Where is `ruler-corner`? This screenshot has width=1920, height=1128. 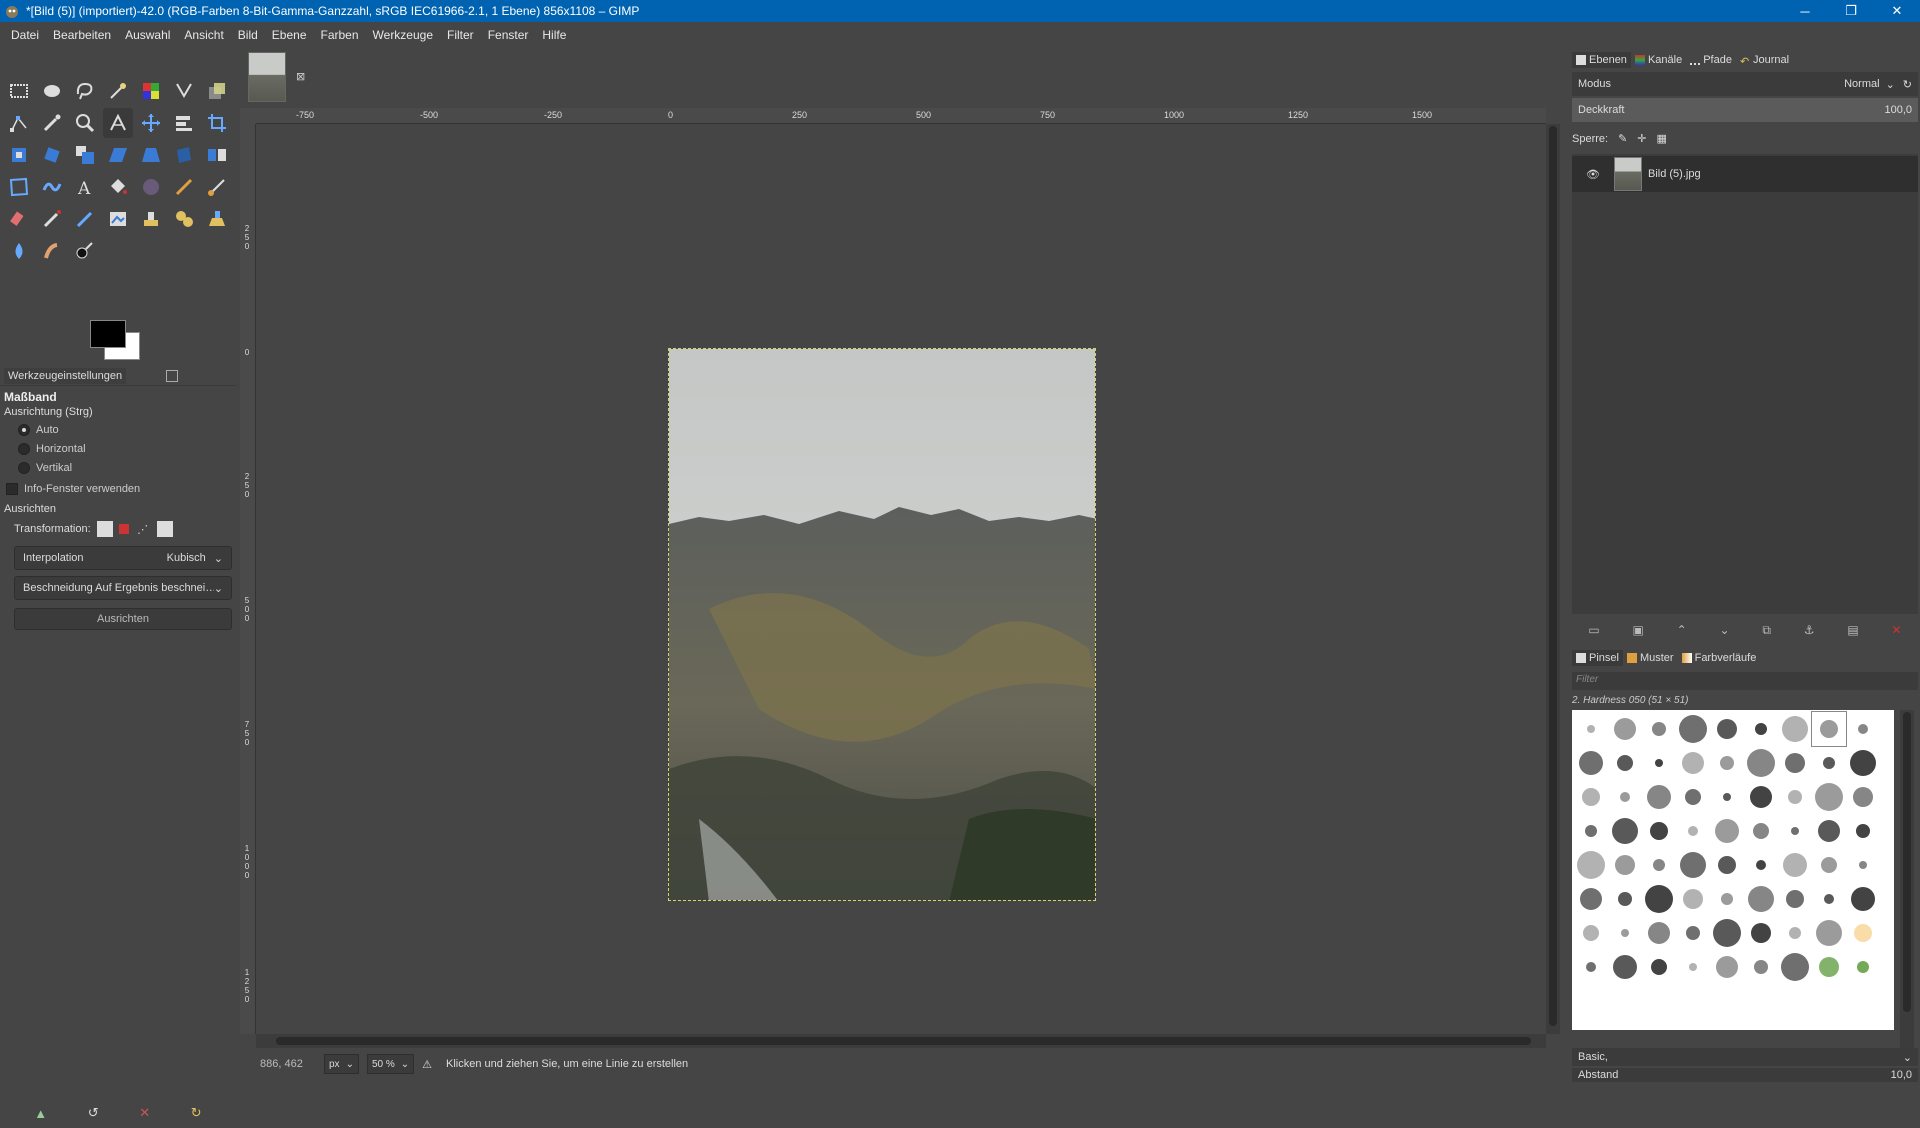
ruler-corner is located at coordinates (248, 116).